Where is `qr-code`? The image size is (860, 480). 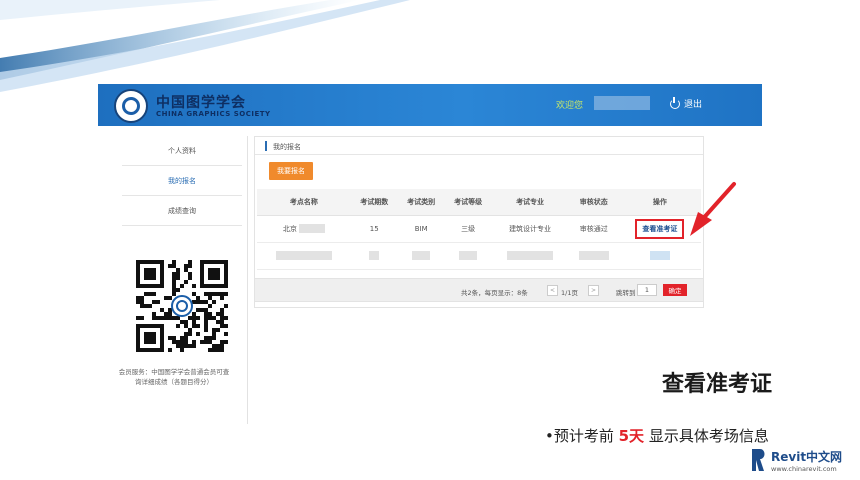
qr-code is located at coordinates (182, 306).